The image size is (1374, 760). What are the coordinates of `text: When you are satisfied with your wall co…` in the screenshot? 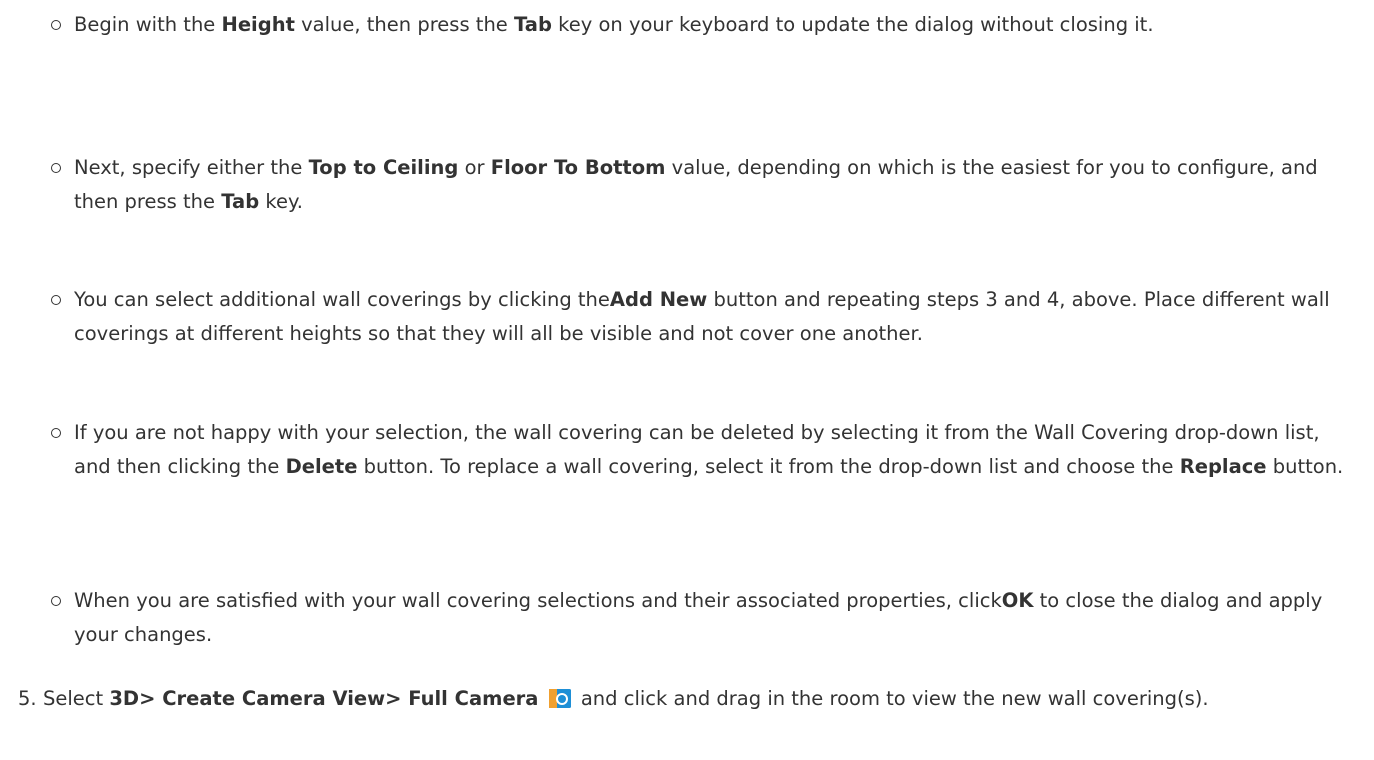 It's located at (538, 600).